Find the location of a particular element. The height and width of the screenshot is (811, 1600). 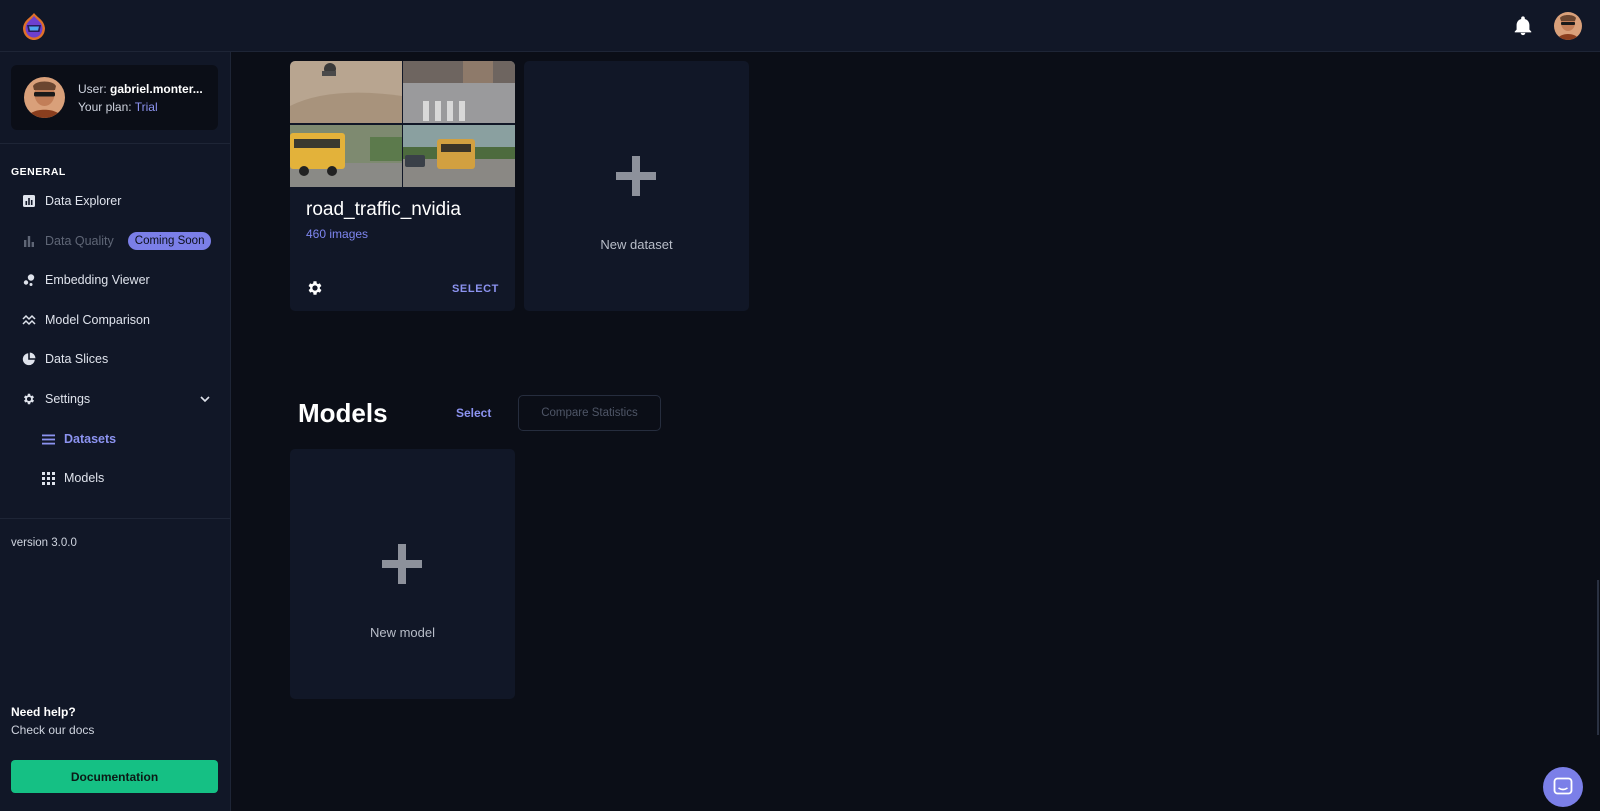

plan-label: Your plan: is located at coordinates (105, 107).